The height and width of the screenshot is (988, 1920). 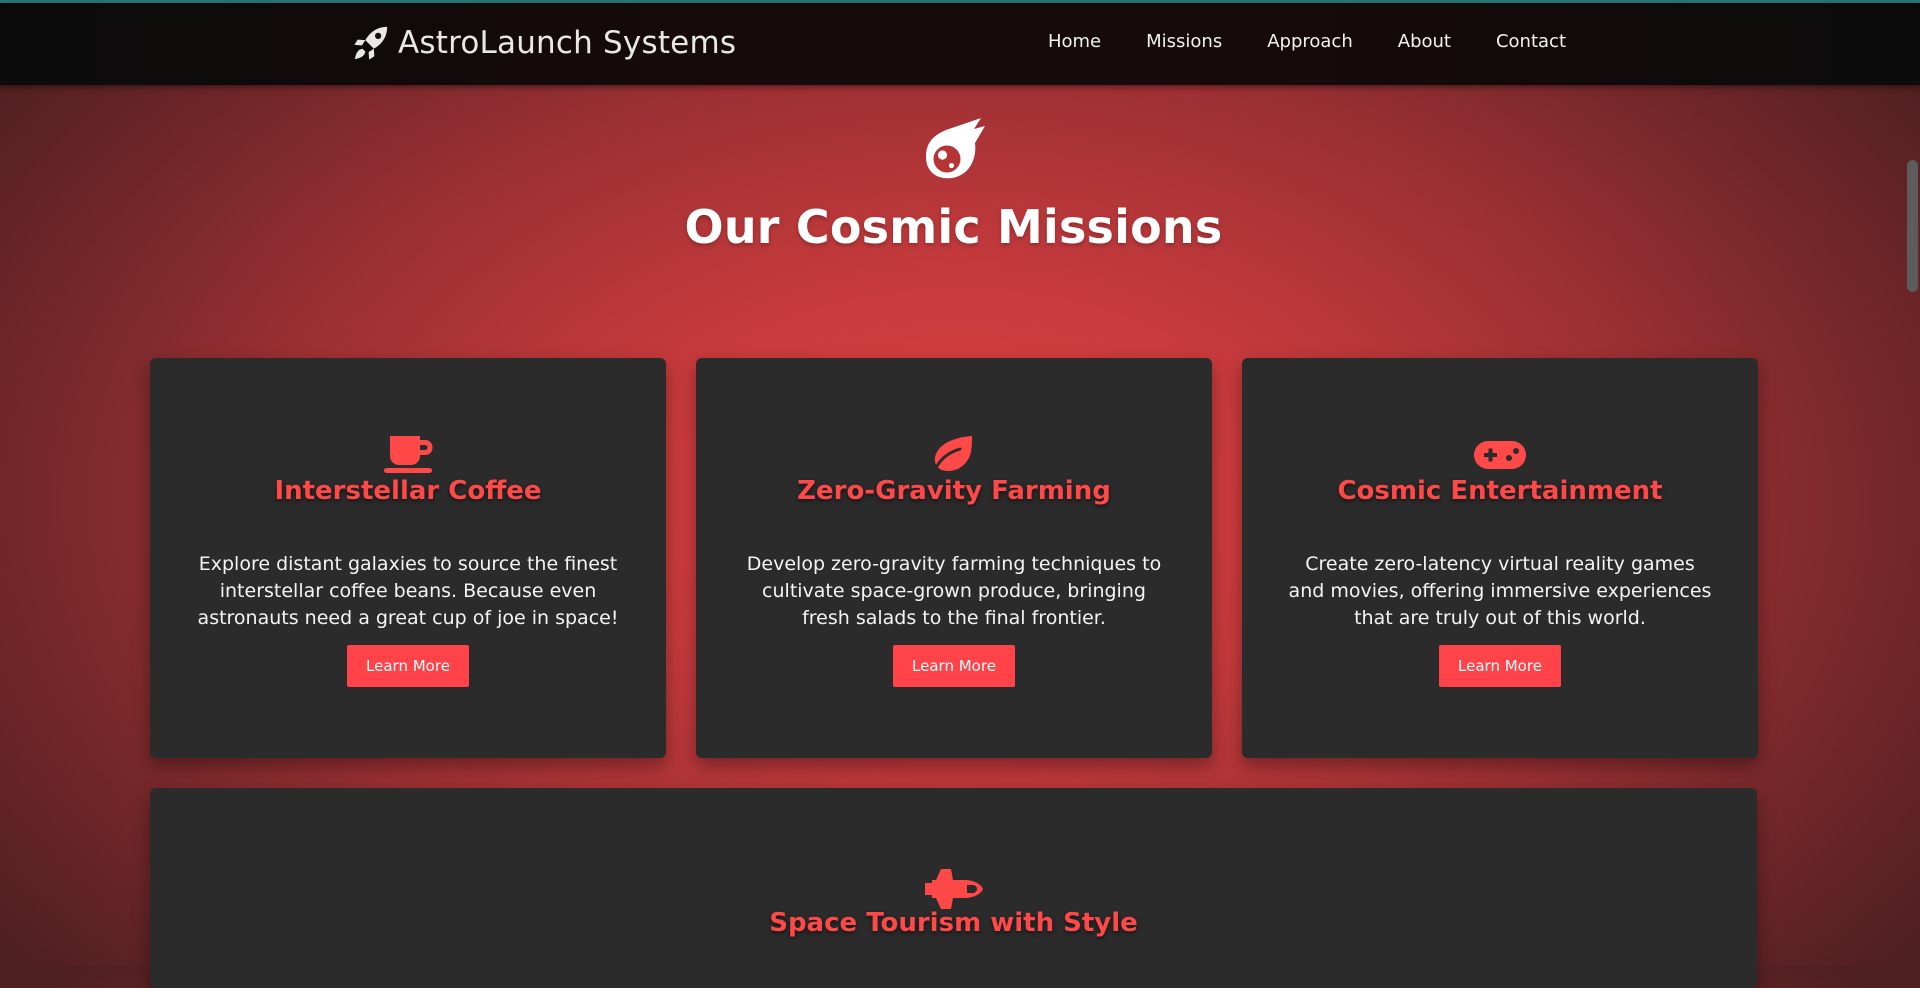 I want to click on nav-missions-link: Missions, so click(x=1184, y=41).